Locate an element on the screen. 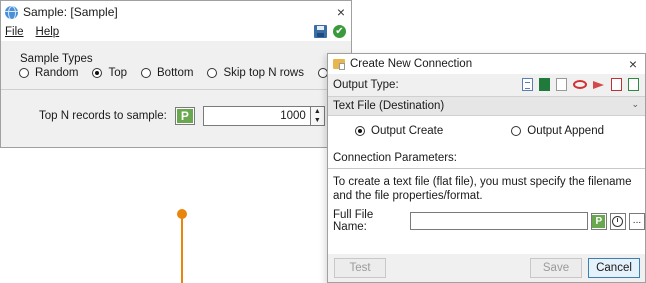  sample-types-label: Sample Types is located at coordinates (56, 59).